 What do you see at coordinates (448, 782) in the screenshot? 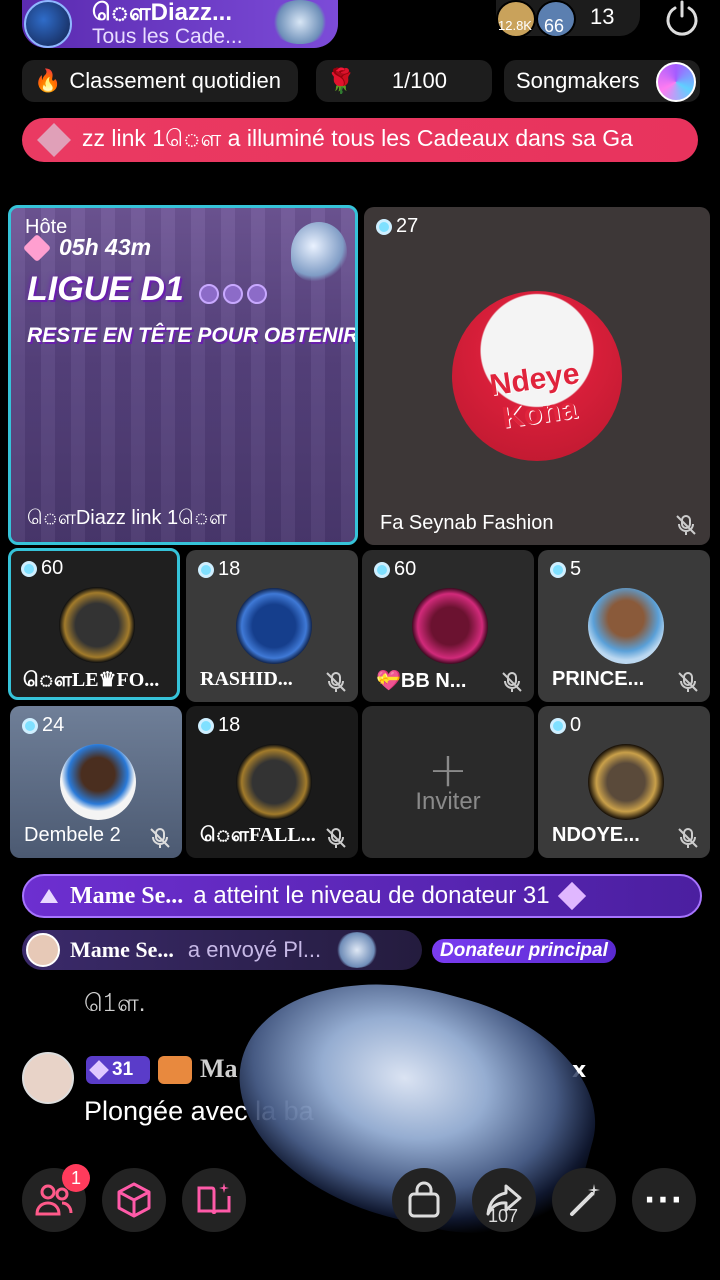
I see `invite-tile: + Inviter` at bounding box center [448, 782].